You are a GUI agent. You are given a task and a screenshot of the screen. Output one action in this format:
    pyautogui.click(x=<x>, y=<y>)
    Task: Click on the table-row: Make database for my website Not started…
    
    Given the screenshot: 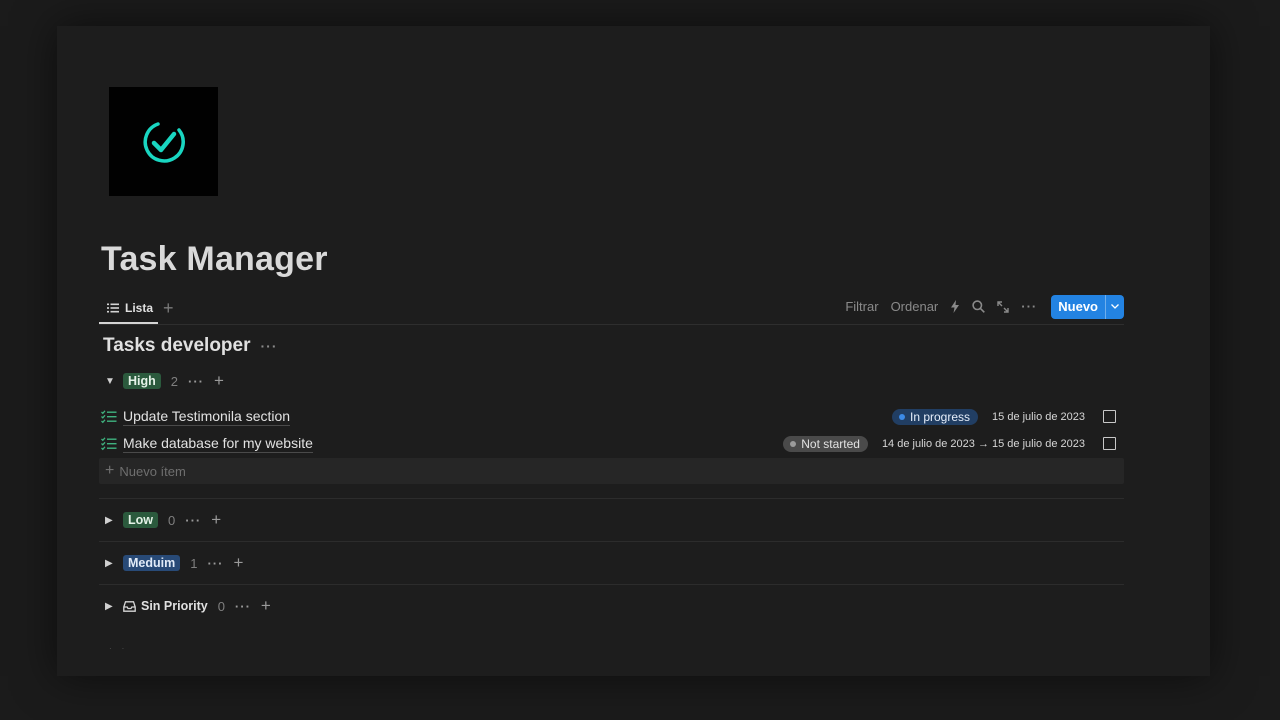 What is the action you would take?
    pyautogui.click(x=611, y=443)
    